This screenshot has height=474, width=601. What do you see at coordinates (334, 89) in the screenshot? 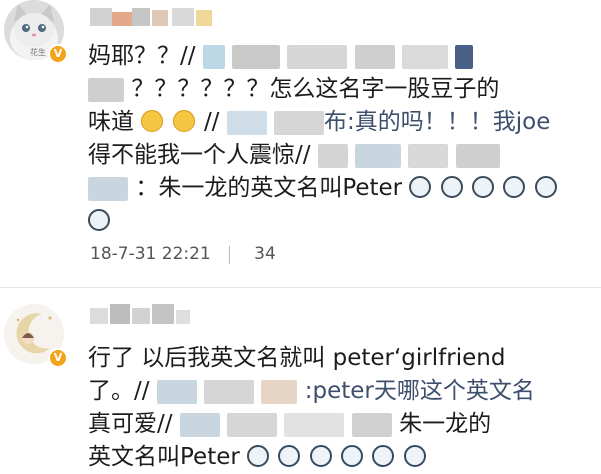
I see `comment-line: ？？？？？？怎么这名字一股豆子的` at bounding box center [334, 89].